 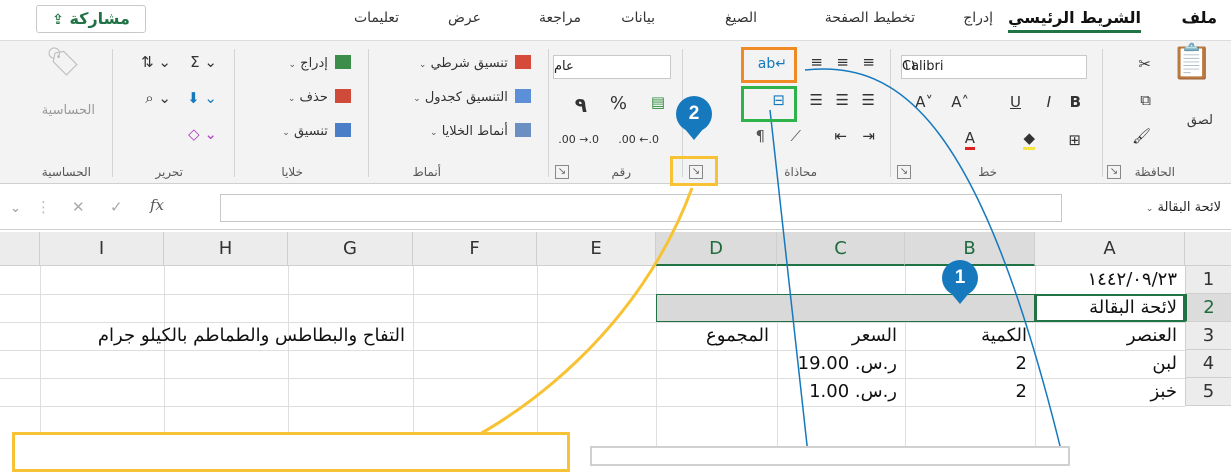 What do you see at coordinates (769, 65) in the screenshot?
I see `wrap-text-highlight` at bounding box center [769, 65].